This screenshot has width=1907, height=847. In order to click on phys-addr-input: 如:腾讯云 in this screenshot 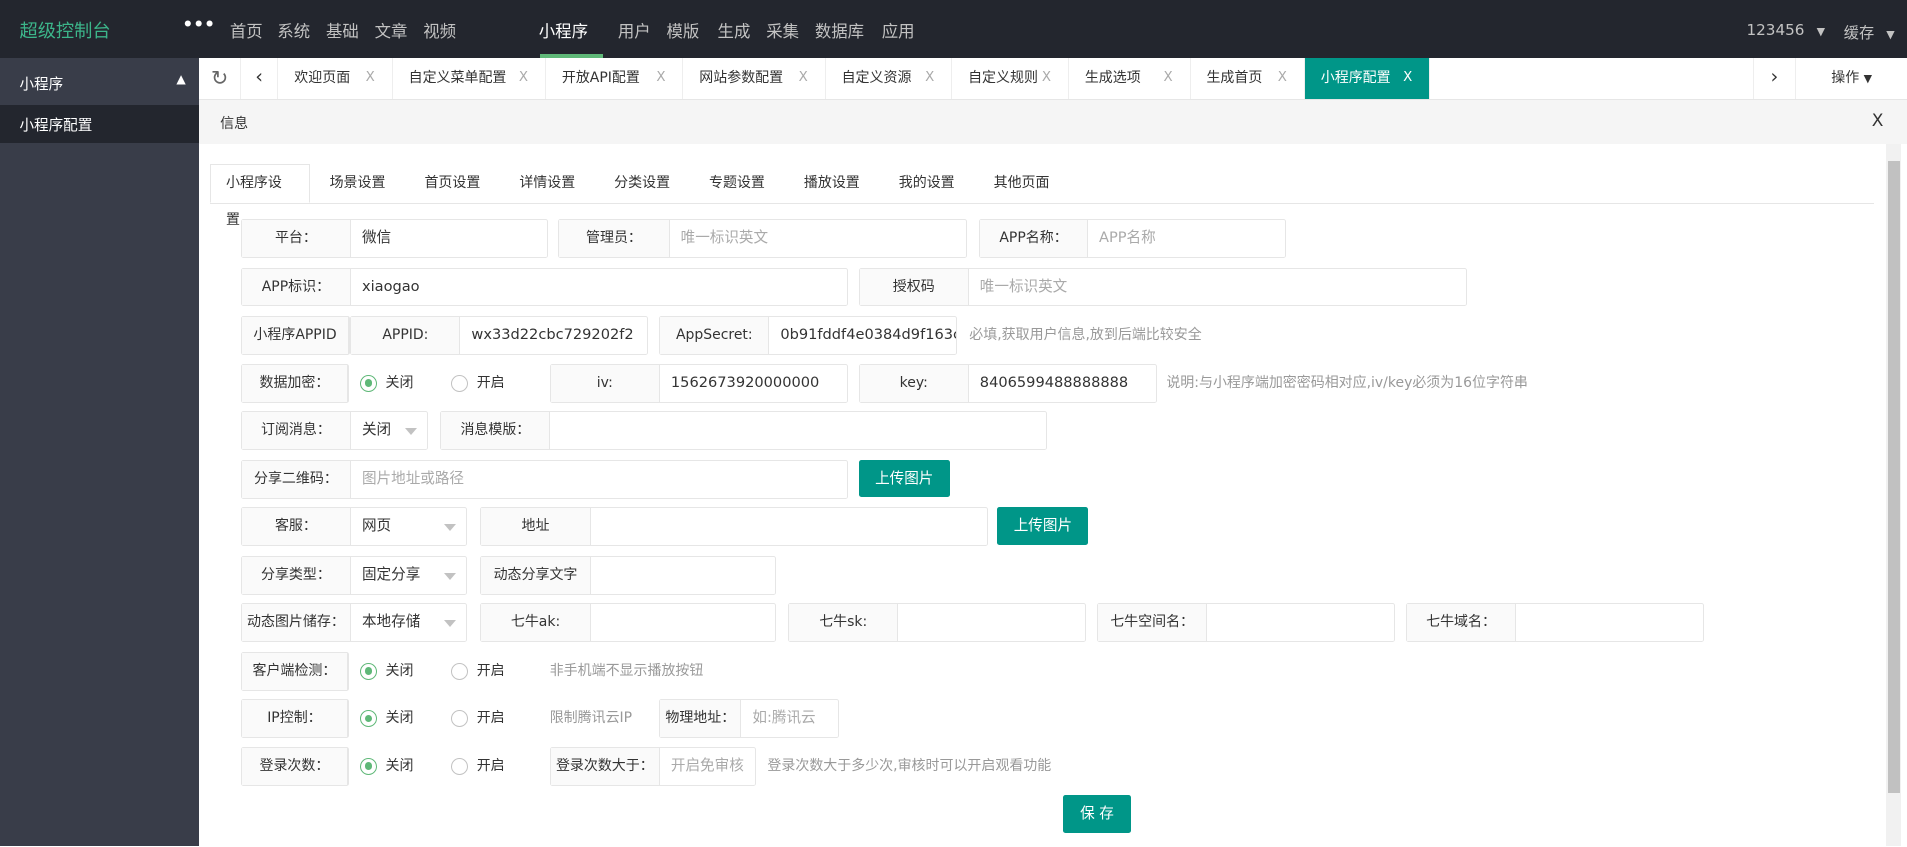, I will do `click(789, 718)`.